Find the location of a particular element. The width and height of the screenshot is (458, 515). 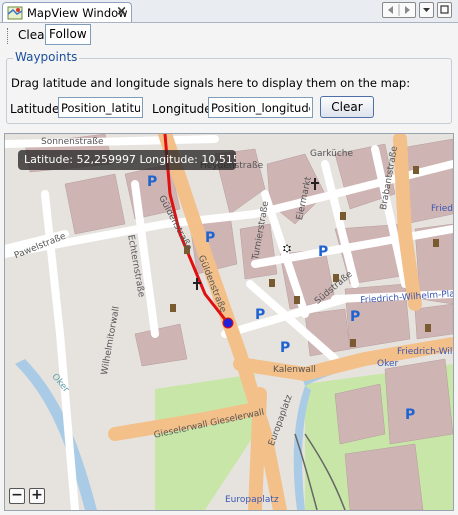

zoom-in-button: + is located at coordinates (37, 496).